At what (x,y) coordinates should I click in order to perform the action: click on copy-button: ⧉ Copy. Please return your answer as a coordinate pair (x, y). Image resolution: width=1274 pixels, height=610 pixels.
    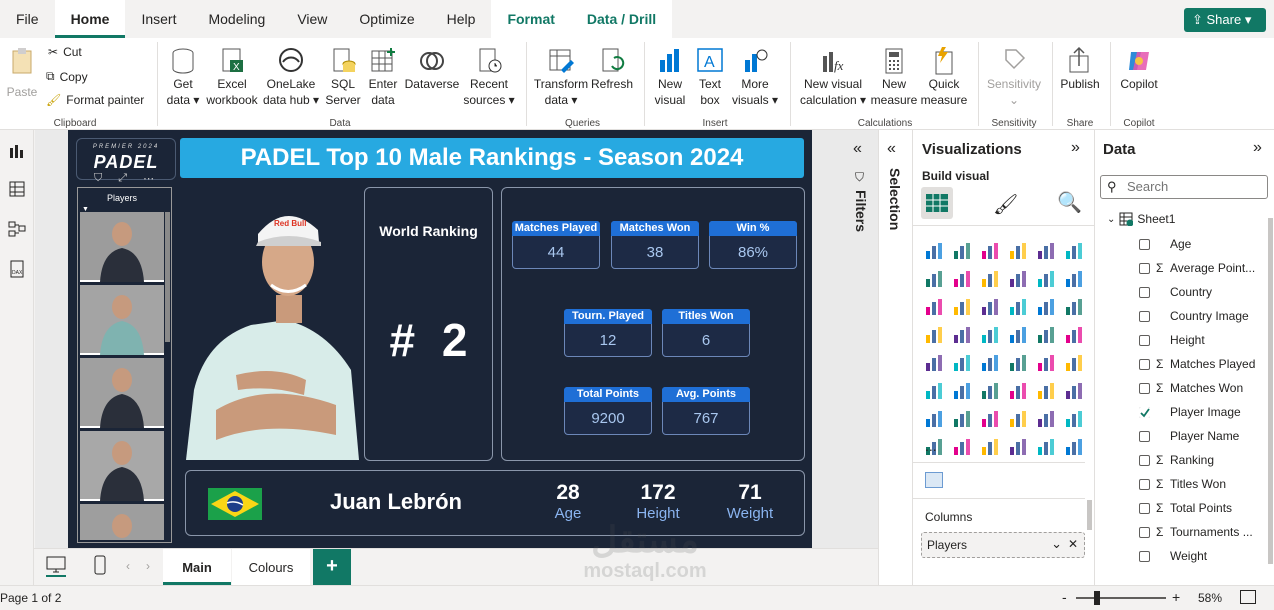
    Looking at the image, I should click on (67, 76).